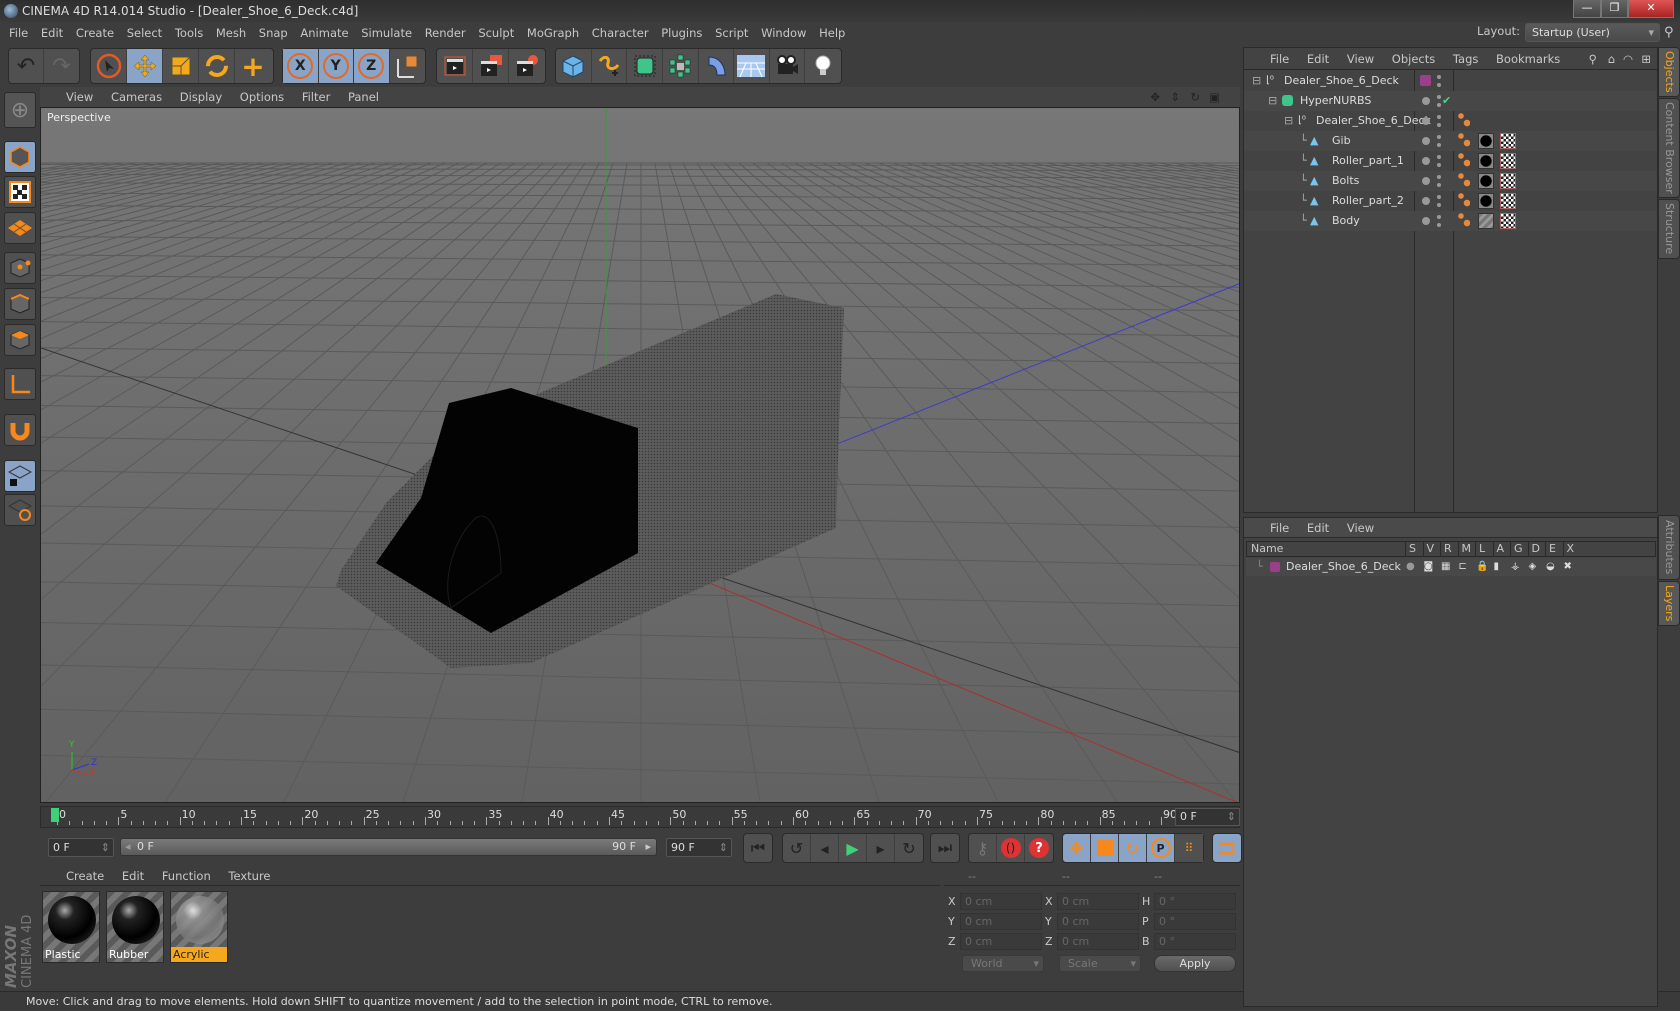 The image size is (1680, 1011). Describe the element at coordinates (1195, 921) in the screenshot. I see `rot-p-field: 0 °` at that location.